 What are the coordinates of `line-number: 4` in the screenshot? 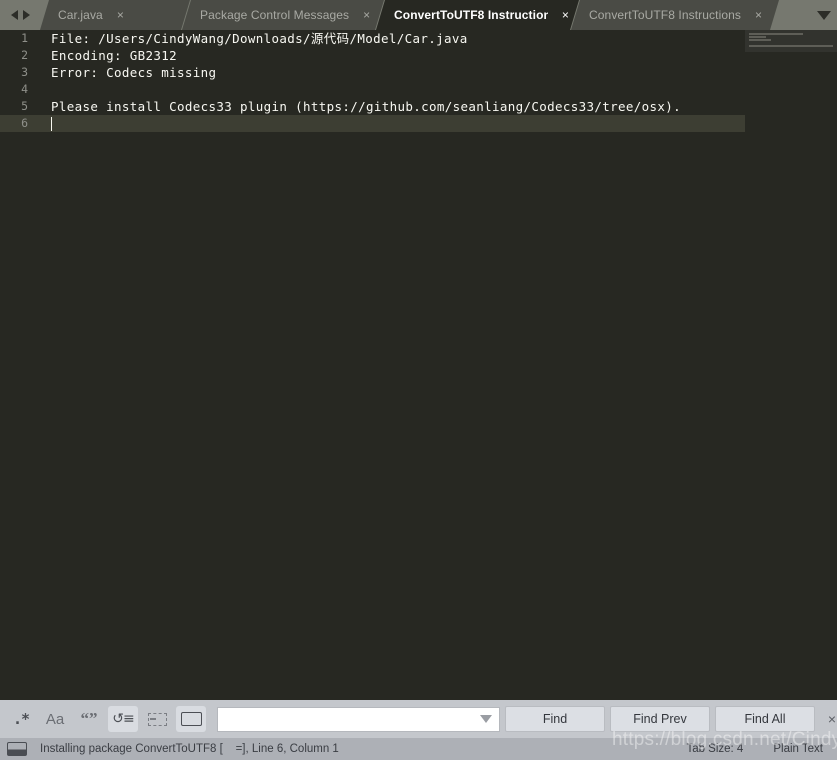 It's located at (24, 89).